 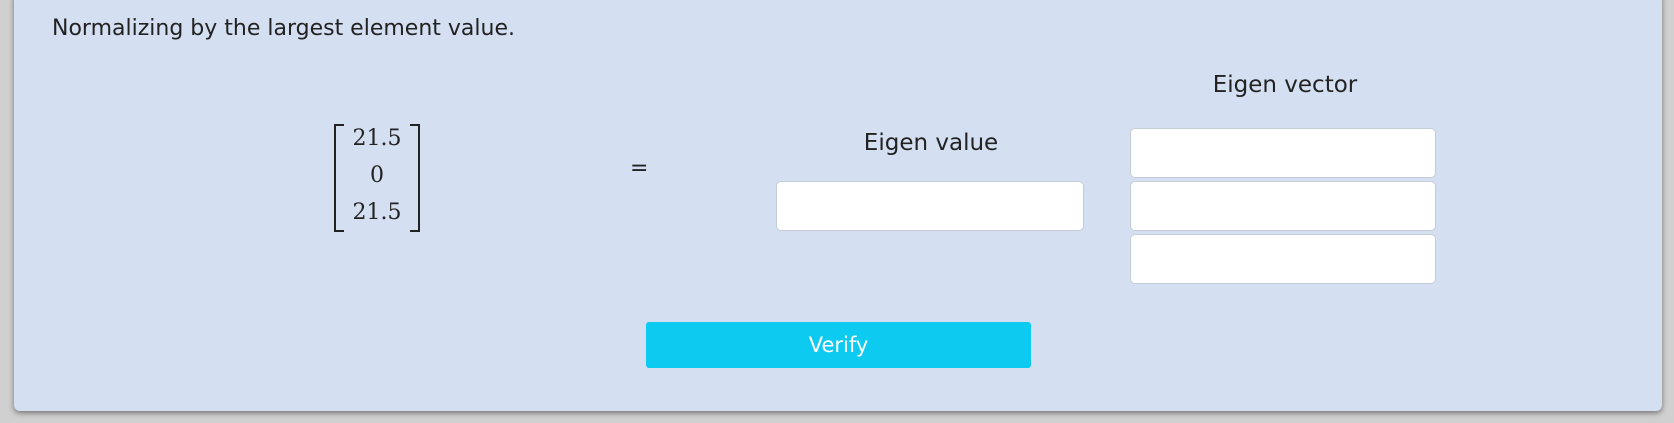 I want to click on eigen-value-input, so click(x=930, y=206).